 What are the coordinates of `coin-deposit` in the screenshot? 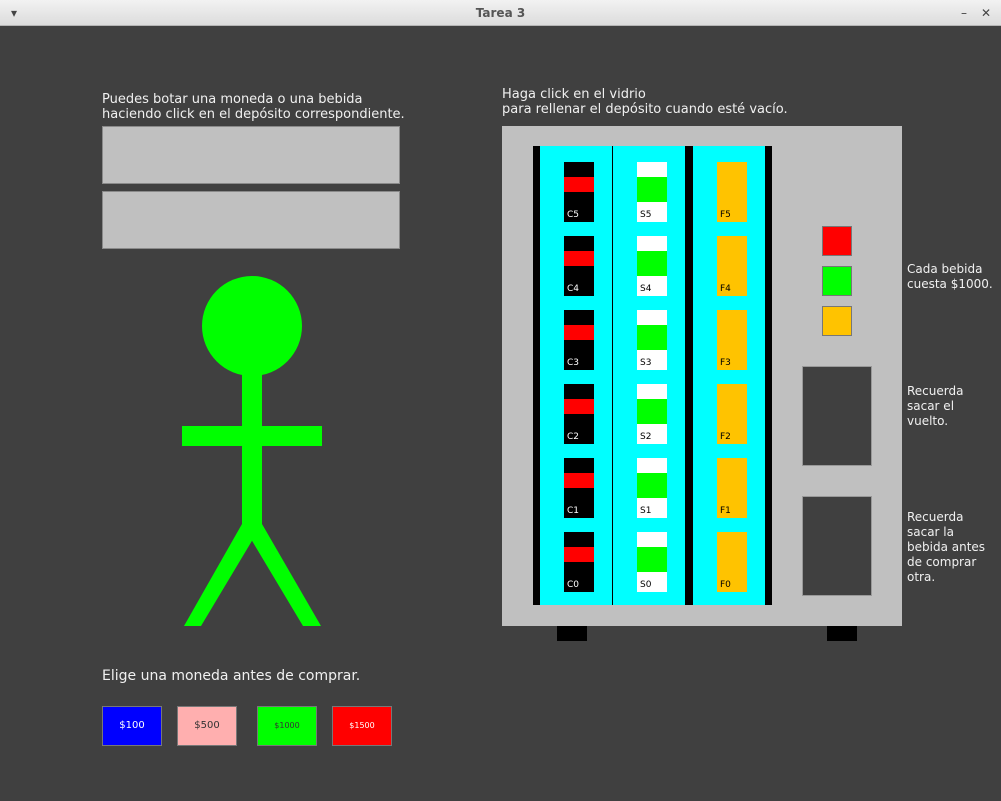 It's located at (251, 155).